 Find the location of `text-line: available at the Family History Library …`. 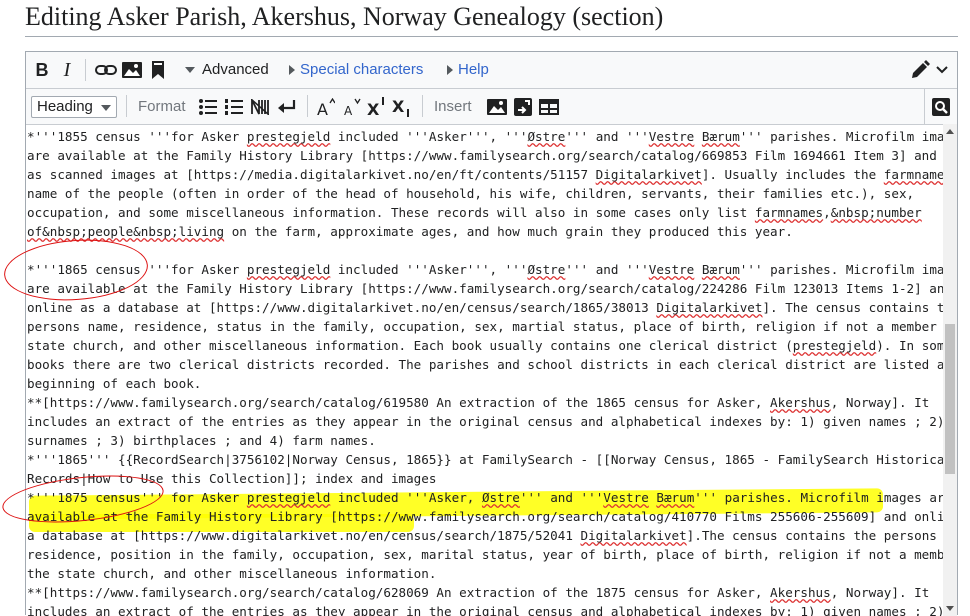

text-line: available at the Family History Library … is located at coordinates (485, 516).